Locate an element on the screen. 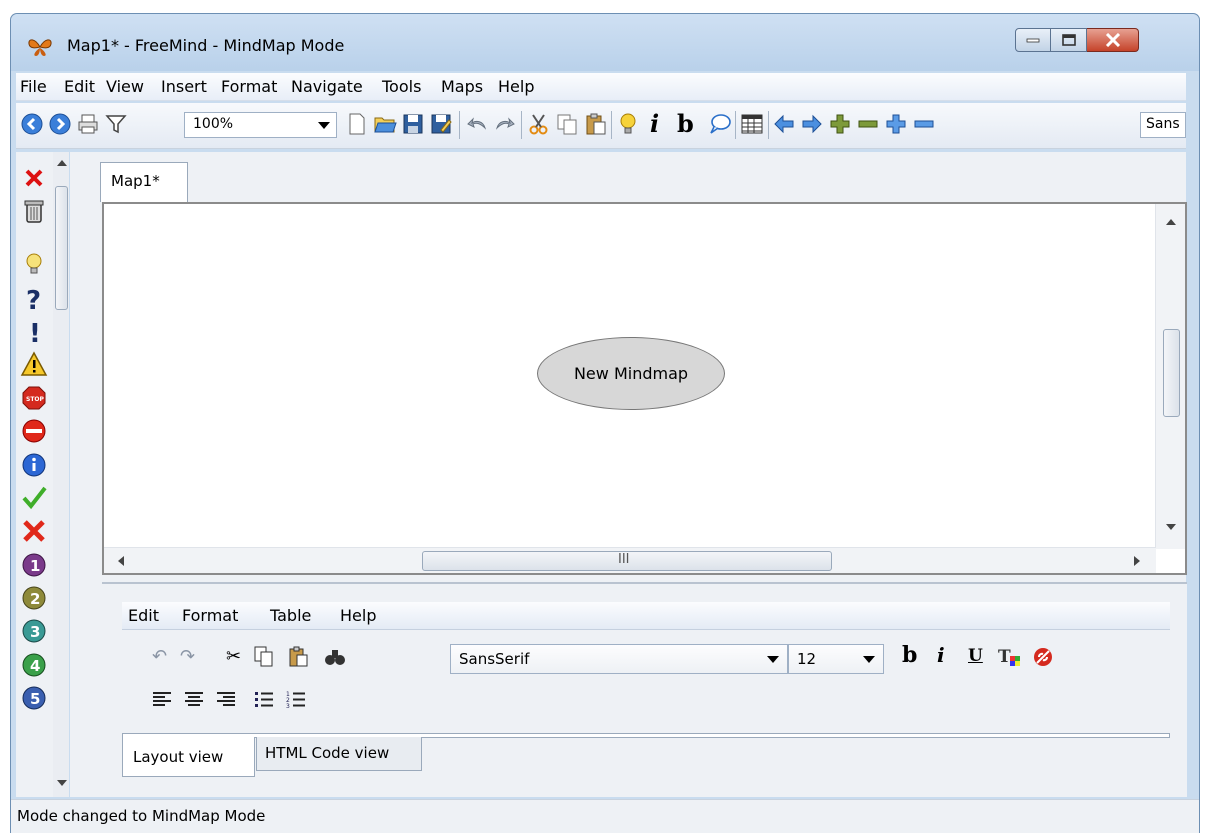 The height and width of the screenshot is (833, 1205). back-icon is located at coordinates (32, 124).